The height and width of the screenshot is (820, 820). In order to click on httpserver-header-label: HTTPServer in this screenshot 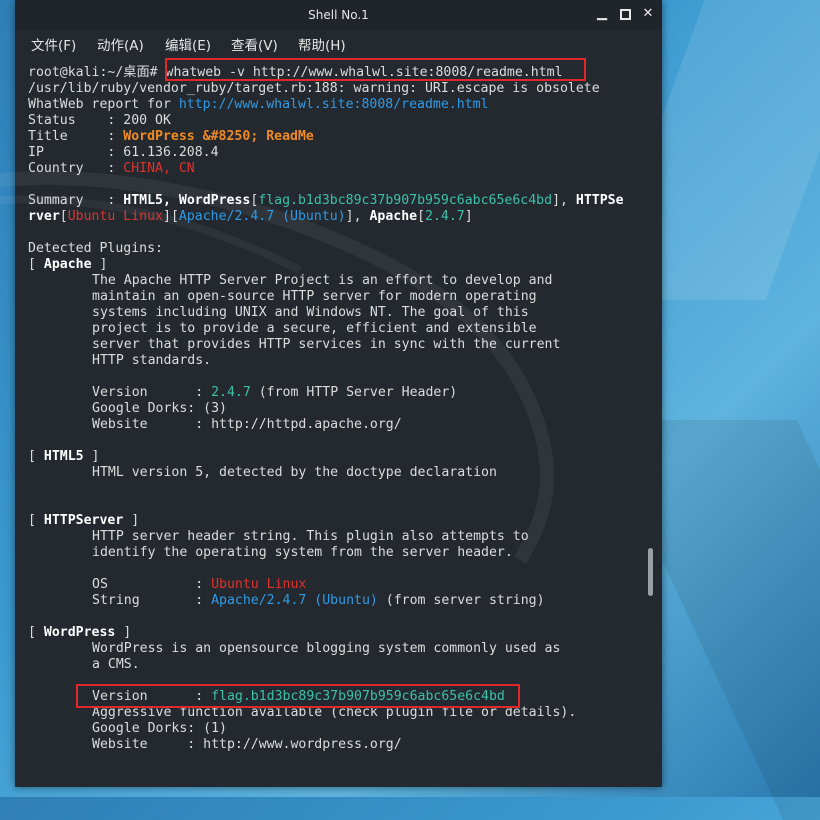, I will do `click(83, 520)`.